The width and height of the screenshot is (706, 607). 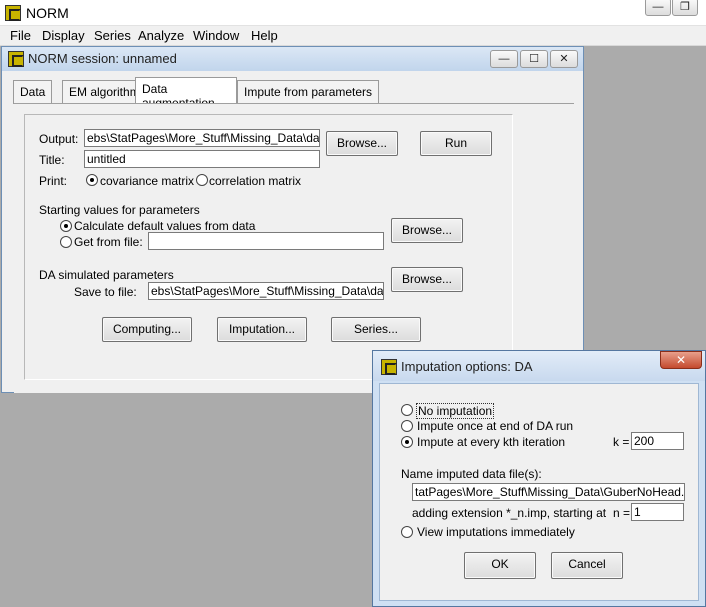 I want to click on tab-label: Impute from parameters, so click(x=308, y=92).